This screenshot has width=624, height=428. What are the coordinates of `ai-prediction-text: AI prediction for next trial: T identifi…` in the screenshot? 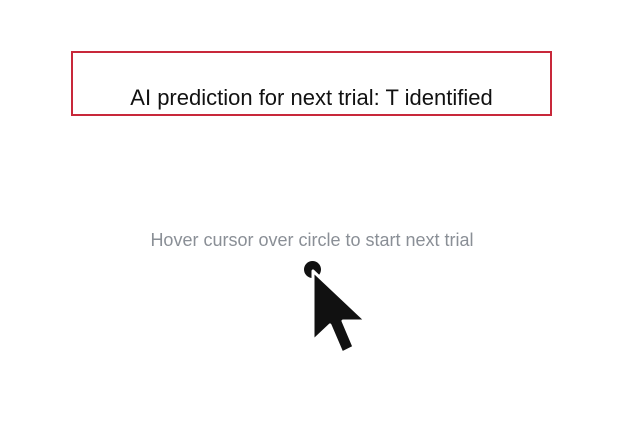 It's located at (311, 97).